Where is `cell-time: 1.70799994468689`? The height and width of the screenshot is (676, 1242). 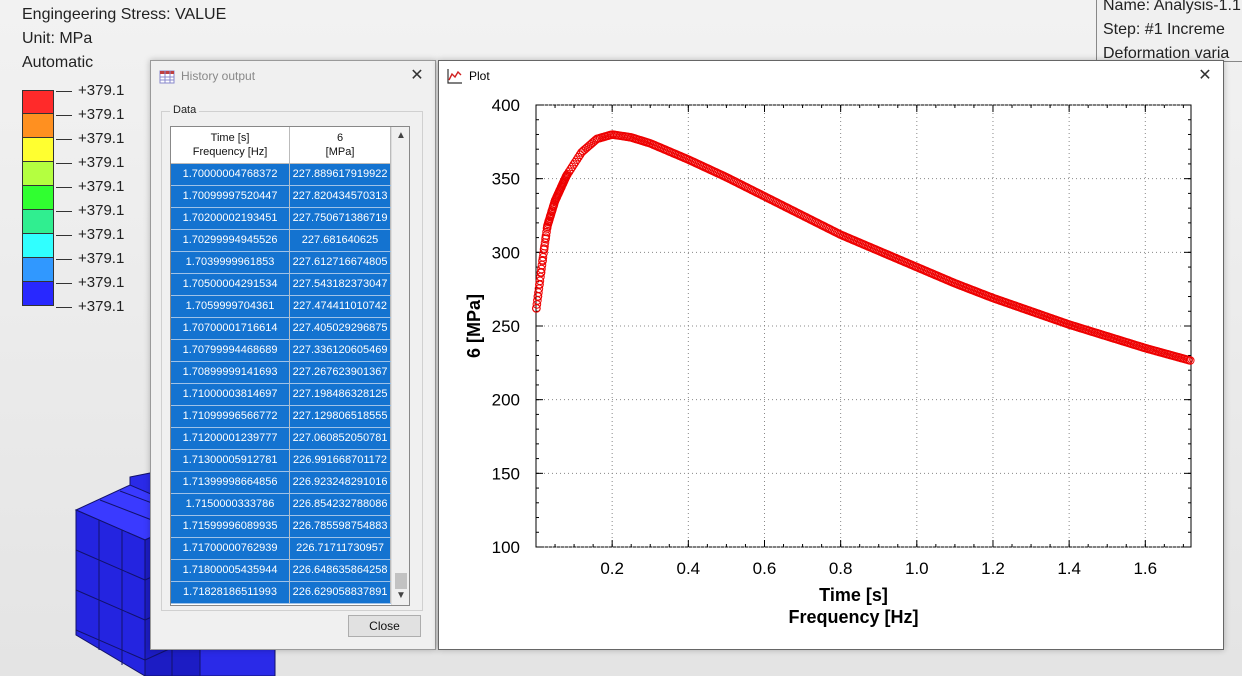 cell-time: 1.70799994468689 is located at coordinates (231, 350).